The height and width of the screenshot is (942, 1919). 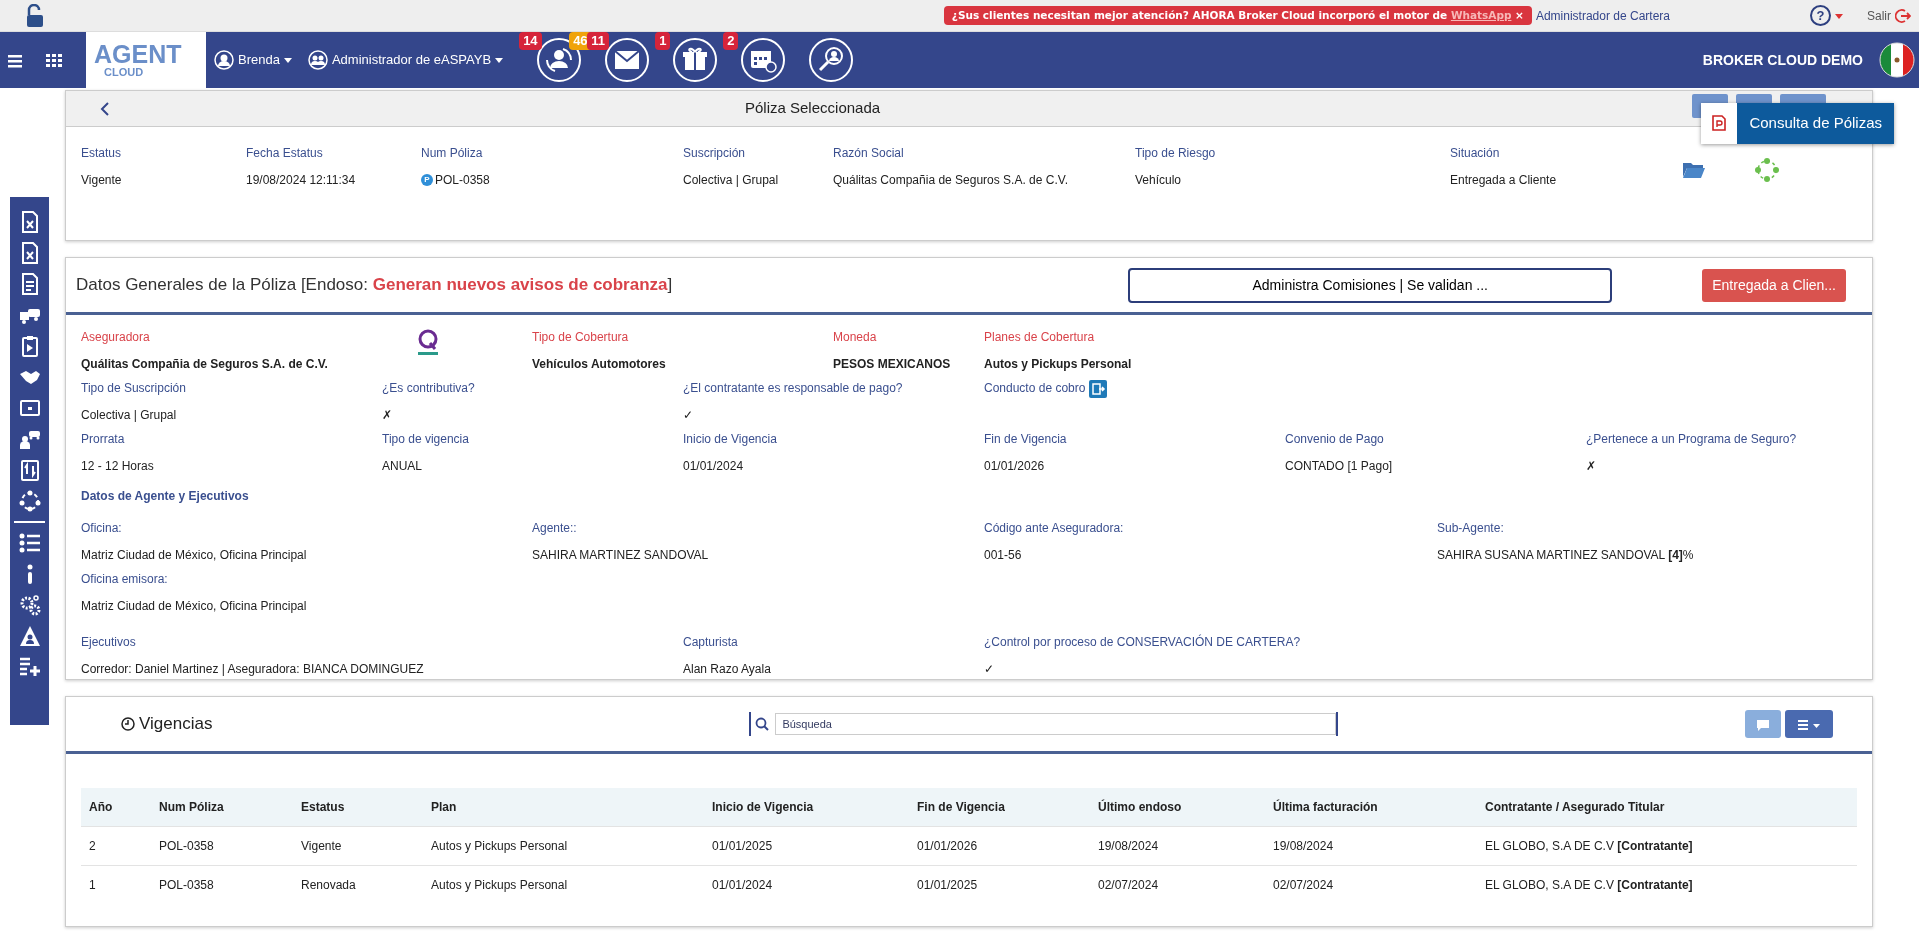 What do you see at coordinates (711, 642) in the screenshot?
I see `field-label: Capturista` at bounding box center [711, 642].